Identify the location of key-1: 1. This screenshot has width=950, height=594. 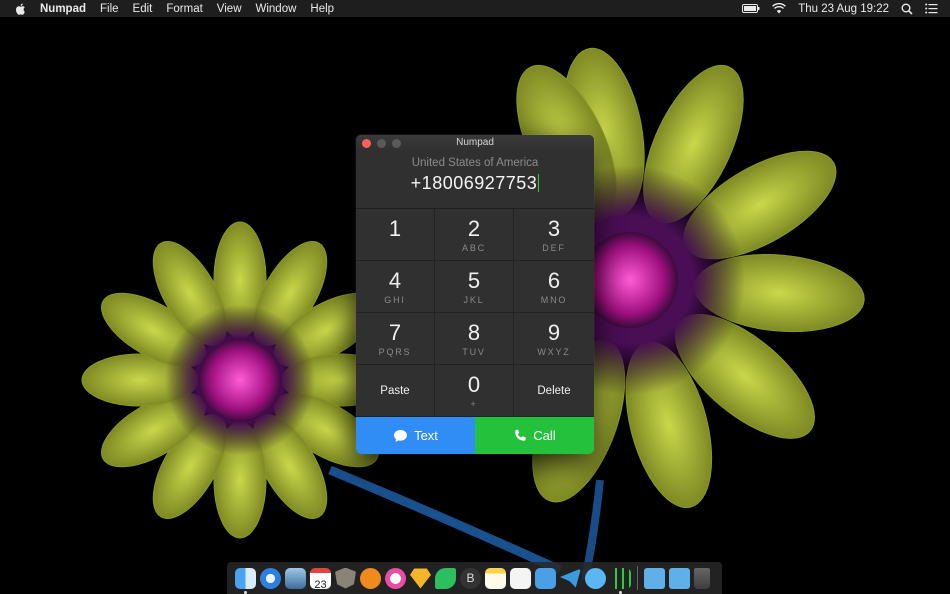
(395, 235).